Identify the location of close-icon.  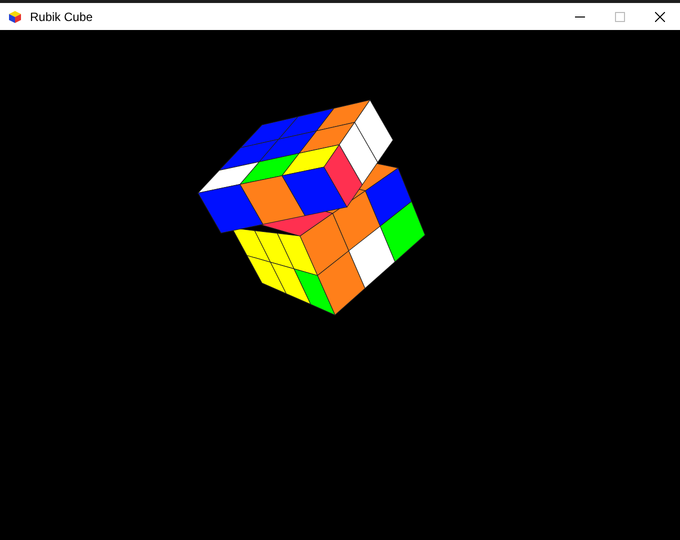
(660, 17).